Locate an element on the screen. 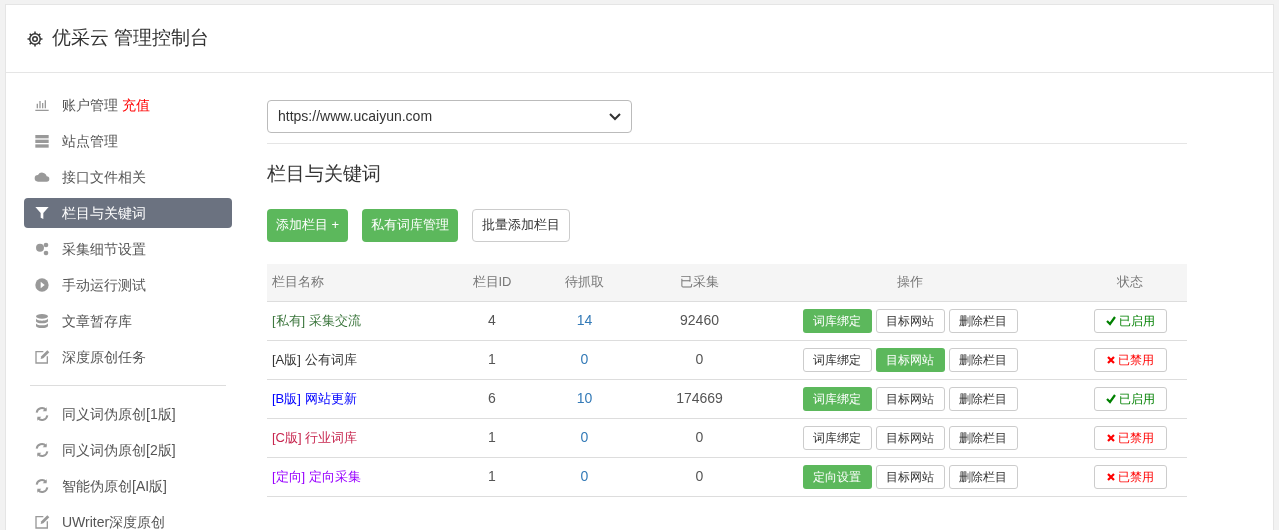 The width and height of the screenshot is (1279, 530). table-cell-text: 14 is located at coordinates (584, 320).